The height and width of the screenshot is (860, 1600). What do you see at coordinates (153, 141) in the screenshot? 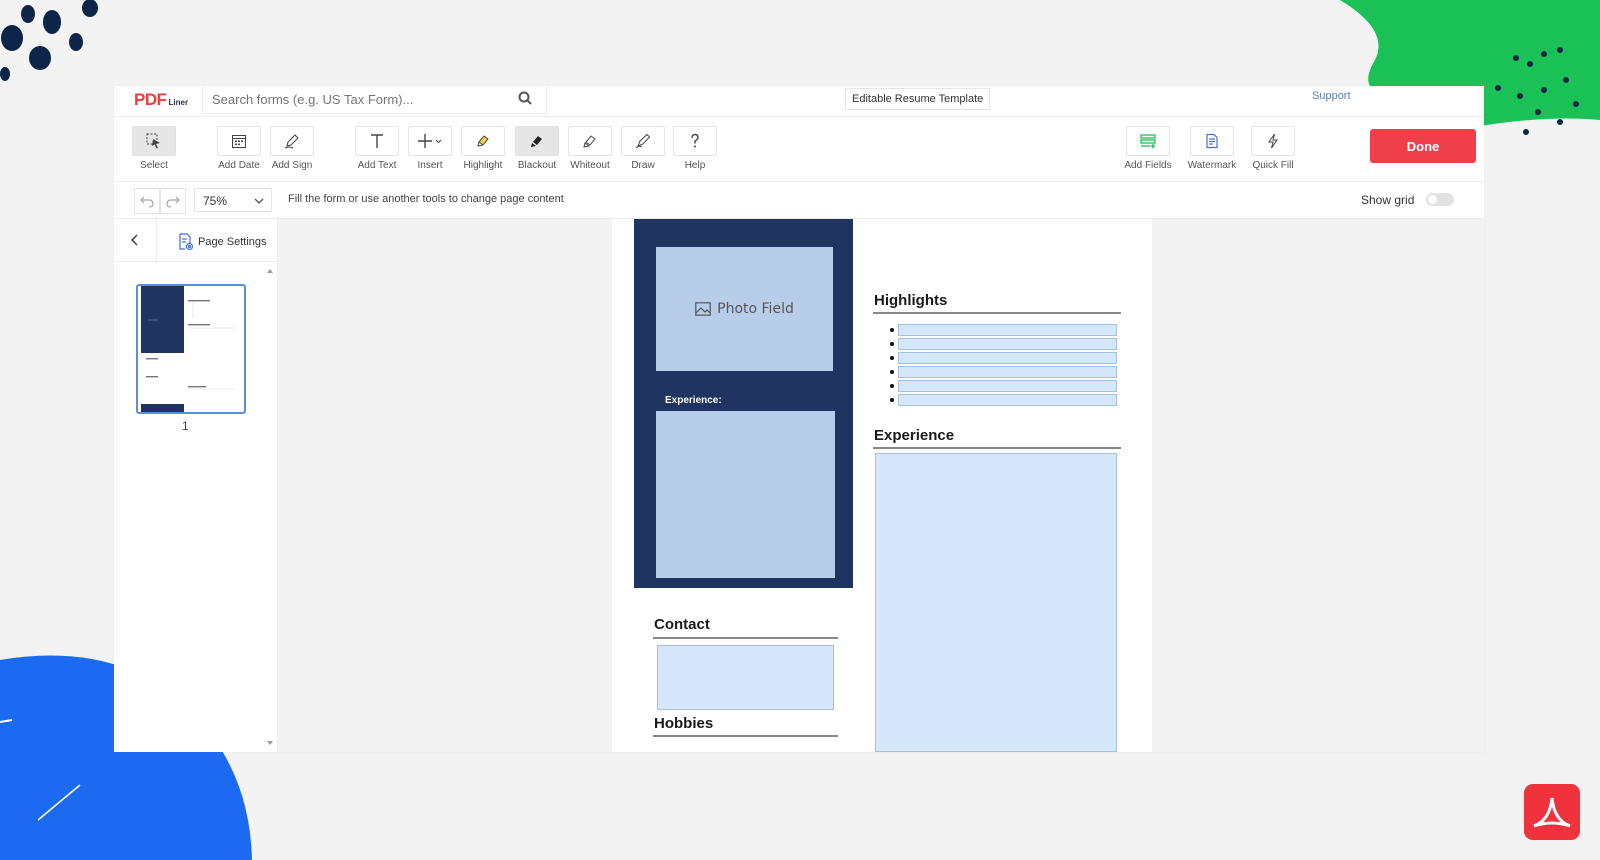
I see `select-cursor-icon` at bounding box center [153, 141].